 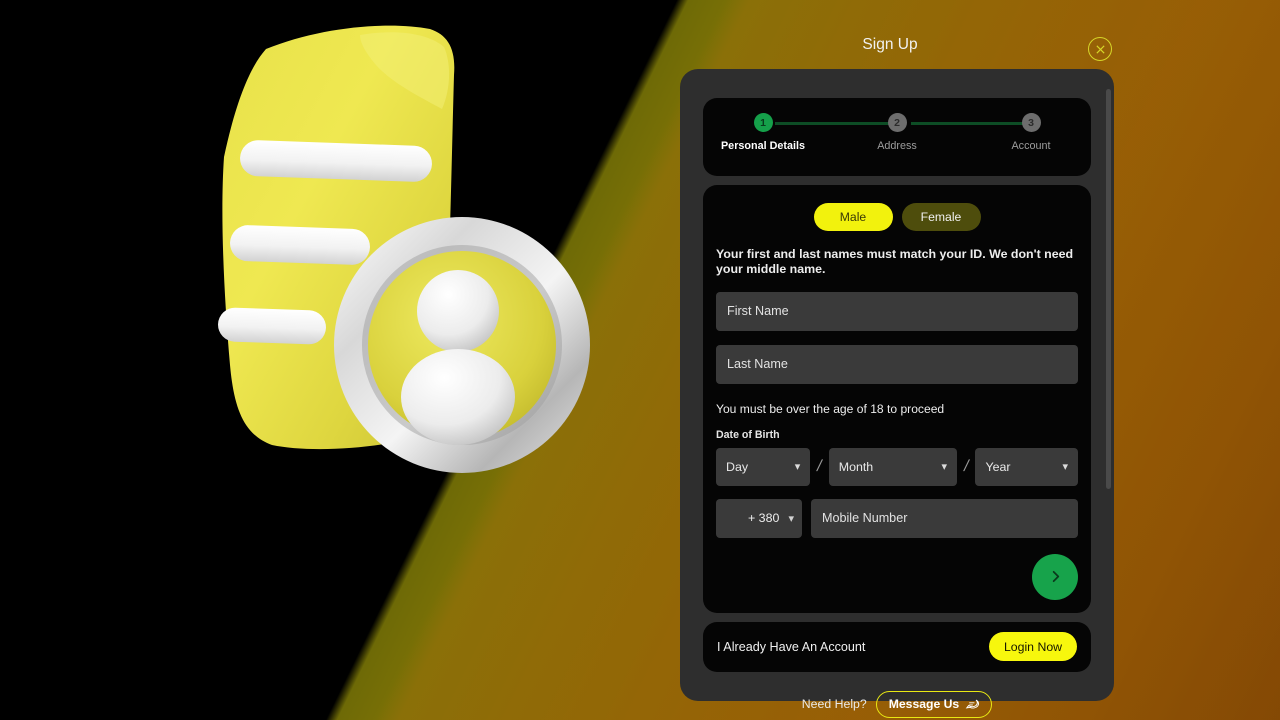 What do you see at coordinates (763, 122) in the screenshot?
I see `step-number-1: 1` at bounding box center [763, 122].